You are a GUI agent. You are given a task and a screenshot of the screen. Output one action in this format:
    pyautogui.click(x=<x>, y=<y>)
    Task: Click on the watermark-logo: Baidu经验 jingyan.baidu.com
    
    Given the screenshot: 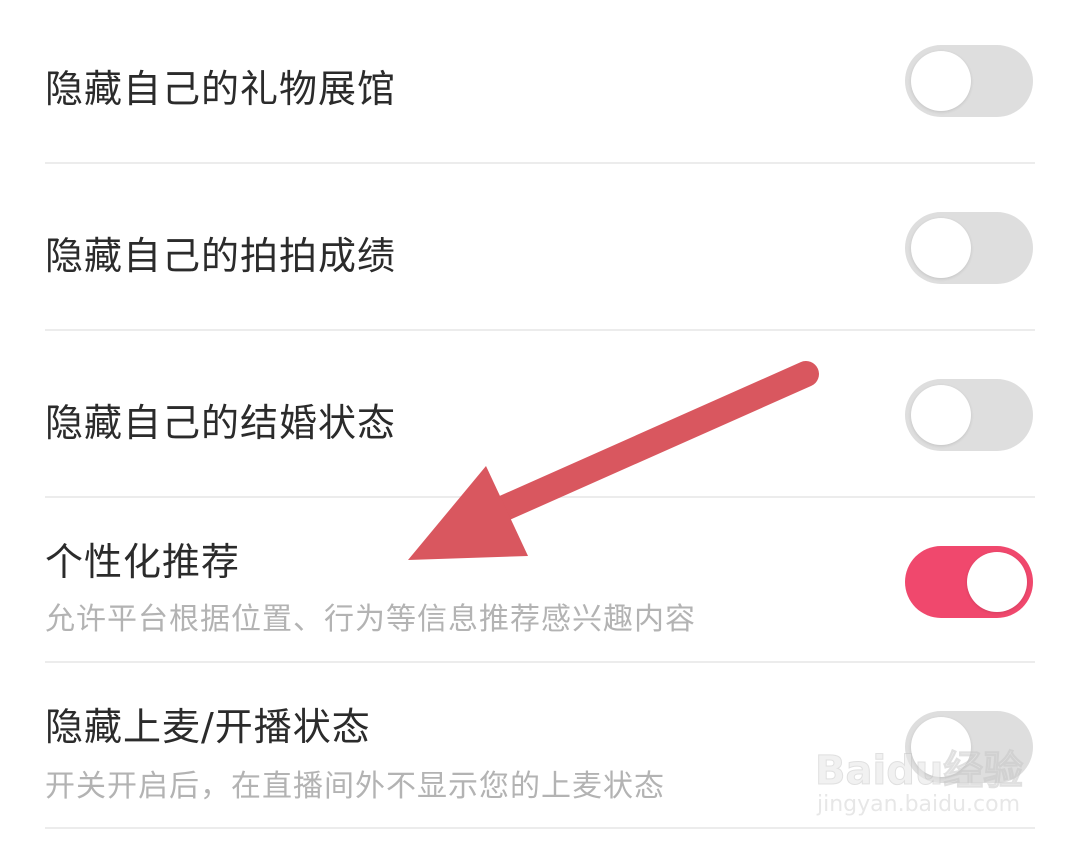 What is the action you would take?
    pyautogui.click(x=919, y=777)
    